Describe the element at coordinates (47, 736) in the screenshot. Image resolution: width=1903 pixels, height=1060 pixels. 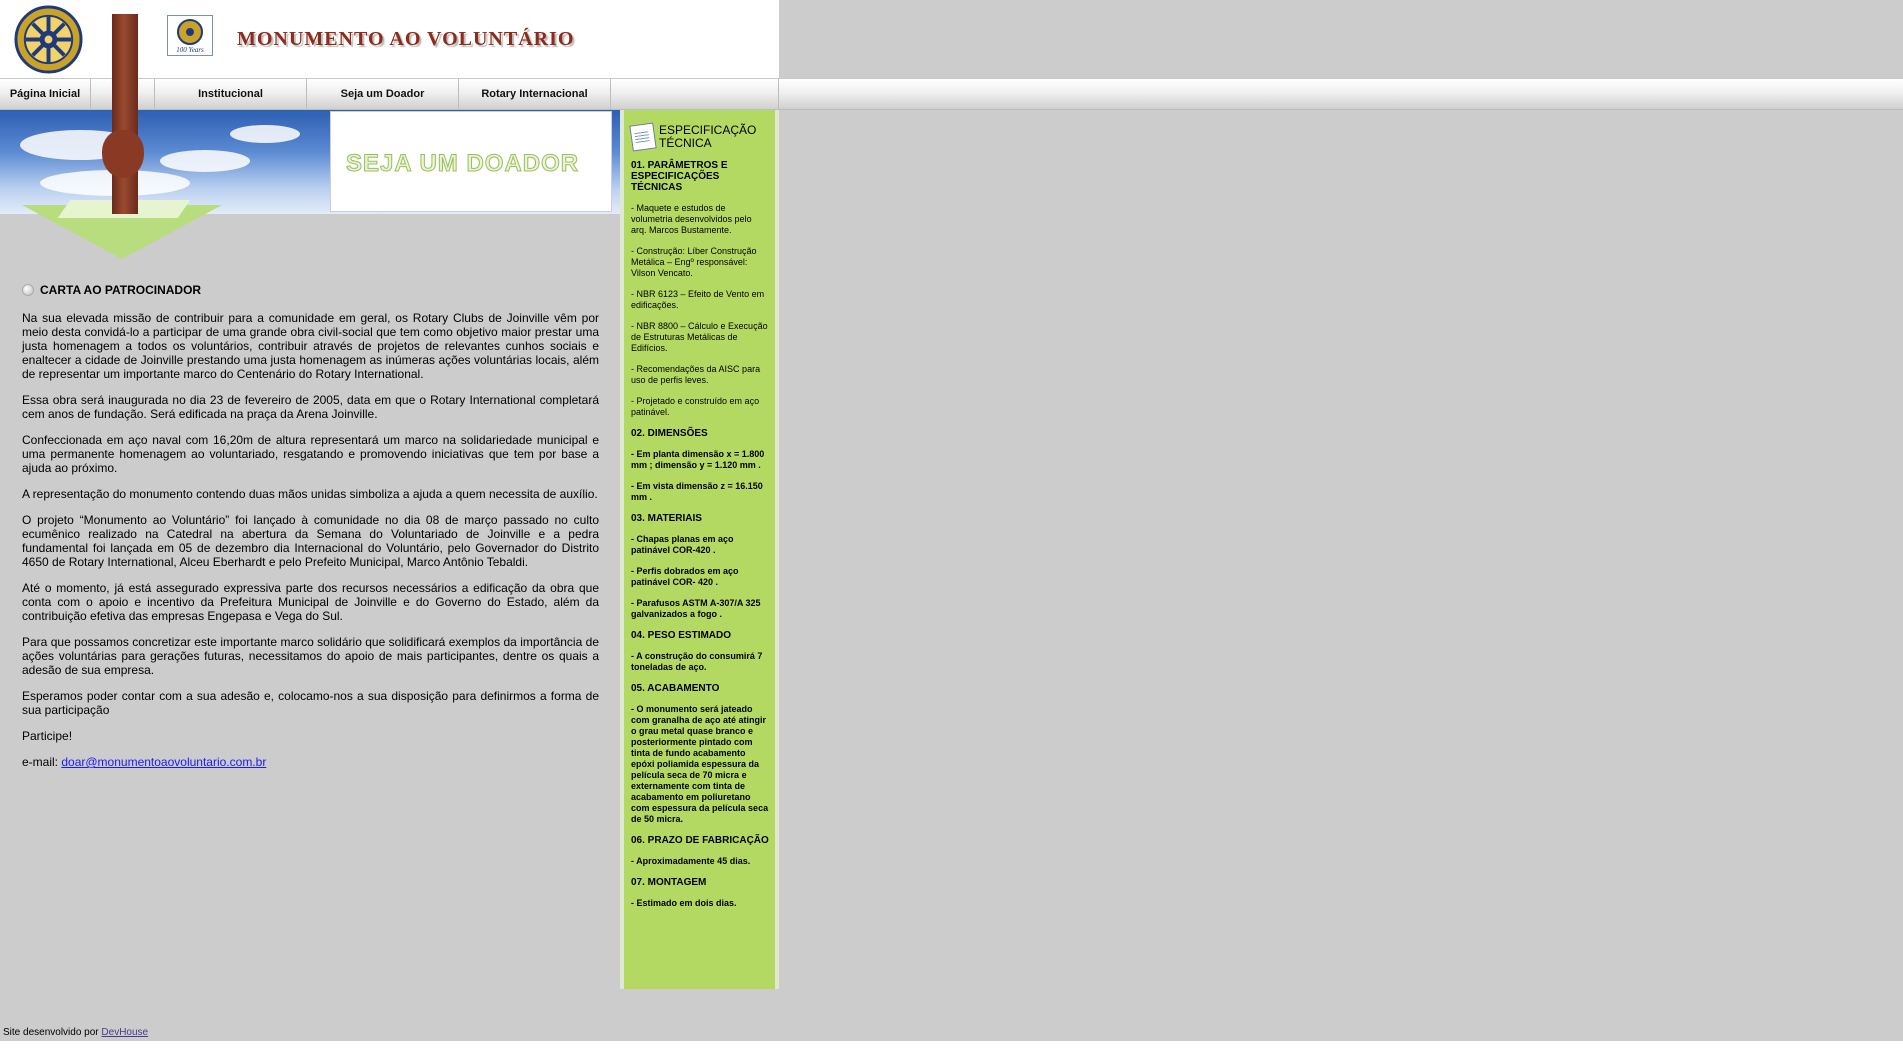
I see `paragraph: Participe!` at that location.